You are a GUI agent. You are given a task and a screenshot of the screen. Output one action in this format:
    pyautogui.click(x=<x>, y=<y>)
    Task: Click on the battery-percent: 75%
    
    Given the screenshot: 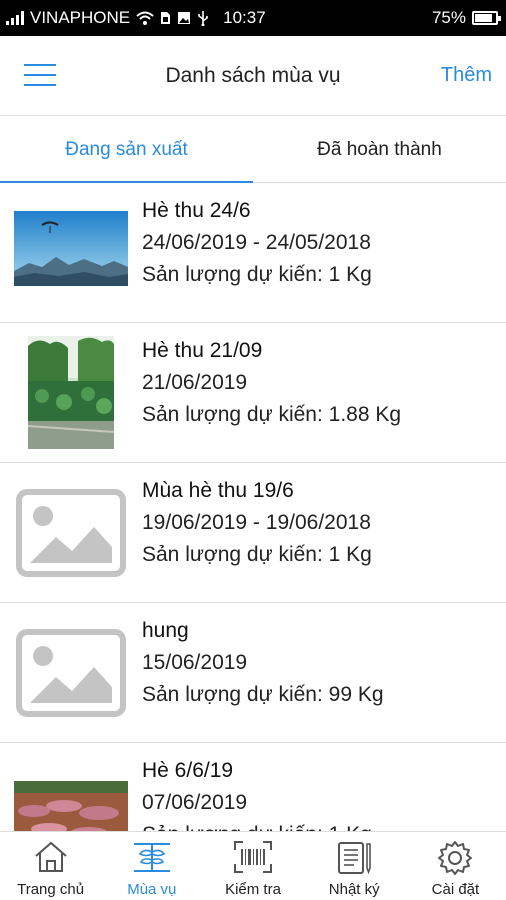 What is the action you would take?
    pyautogui.click(x=448, y=17)
    